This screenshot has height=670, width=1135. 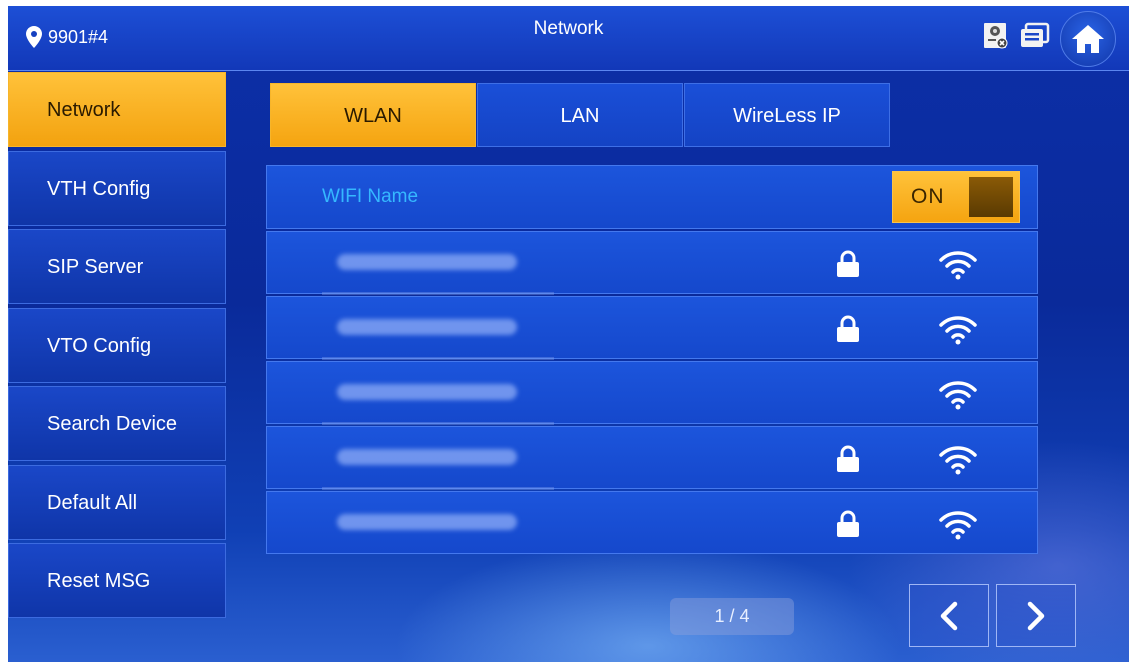 What do you see at coordinates (652, 197) in the screenshot?
I see `wifi-header-row: WIFI Name ON` at bounding box center [652, 197].